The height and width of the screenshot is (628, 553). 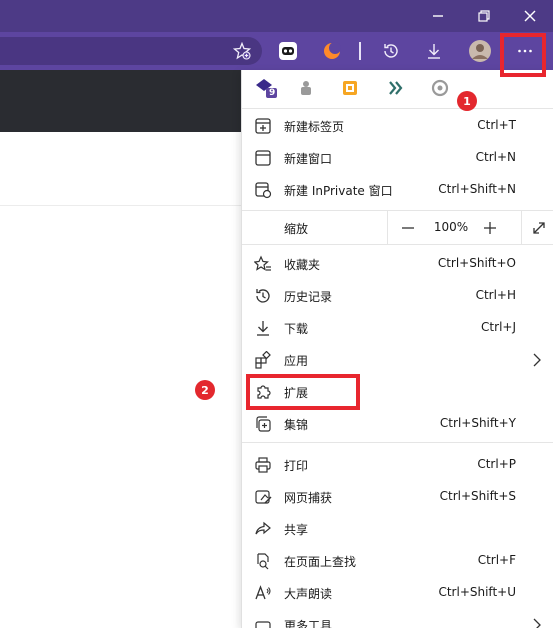 I want to click on menu-item-shortcut: Ctrl+Shift+Y, so click(x=477, y=423).